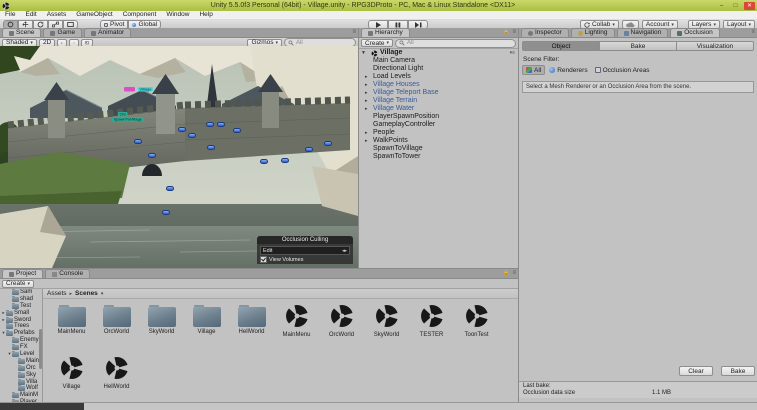  I want to click on menu-file: File, so click(10, 15).